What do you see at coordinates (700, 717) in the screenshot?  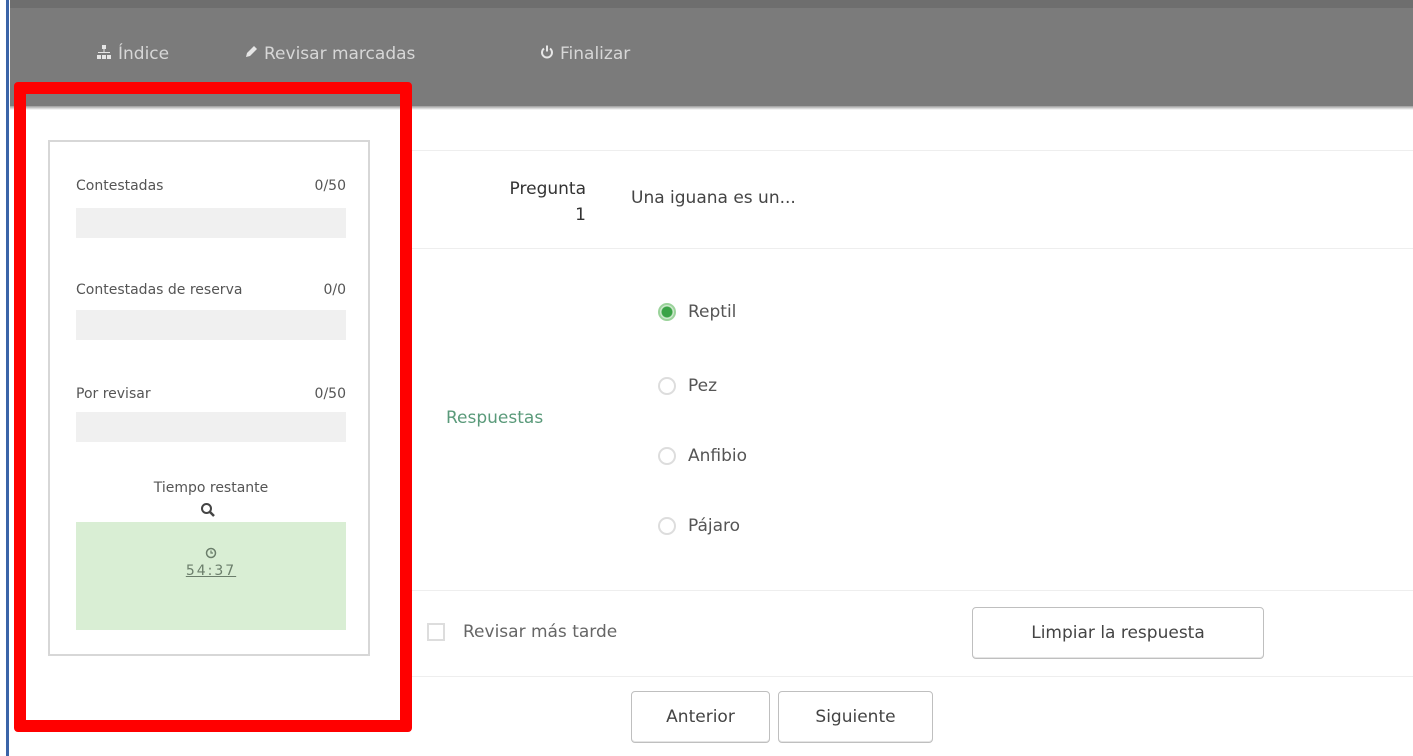 I see `previous-button: Anterior` at bounding box center [700, 717].